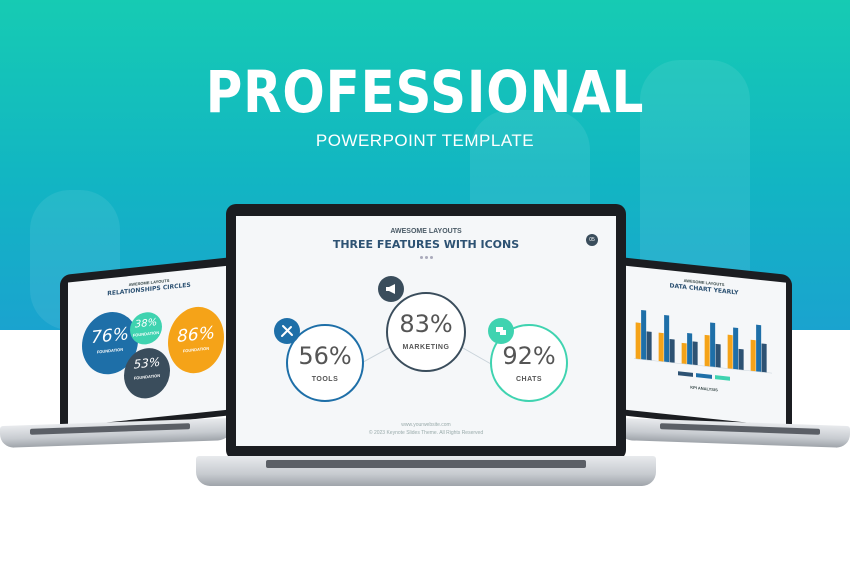 Image resolution: width=850 pixels, height=567 pixels. Describe the element at coordinates (287, 331) in the screenshot. I see `tools-icon` at that location.